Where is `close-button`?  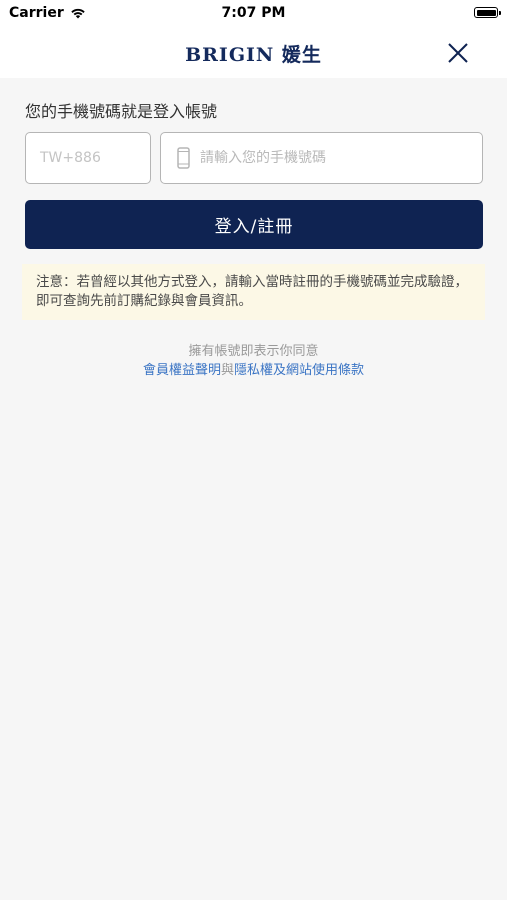
close-button is located at coordinates (458, 53).